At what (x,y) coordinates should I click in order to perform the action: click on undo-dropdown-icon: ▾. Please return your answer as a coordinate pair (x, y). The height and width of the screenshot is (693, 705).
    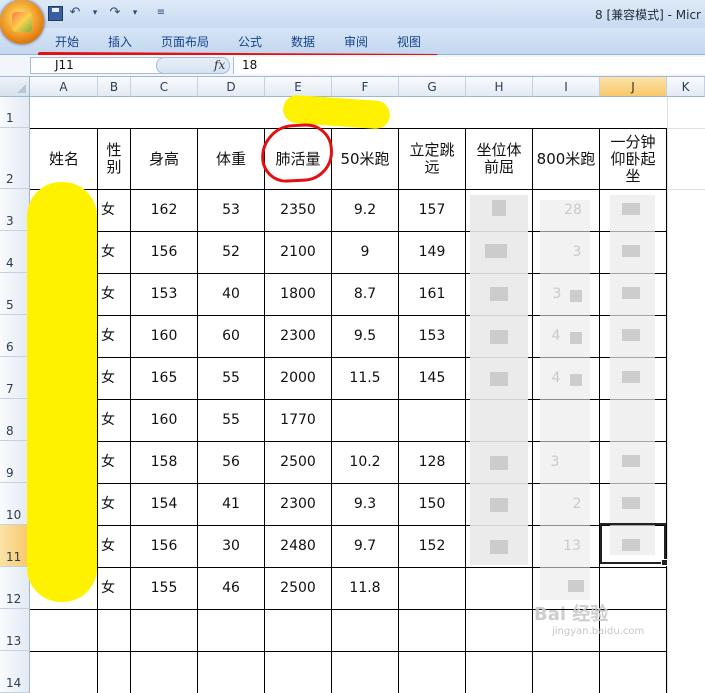
    Looking at the image, I should click on (95, 13).